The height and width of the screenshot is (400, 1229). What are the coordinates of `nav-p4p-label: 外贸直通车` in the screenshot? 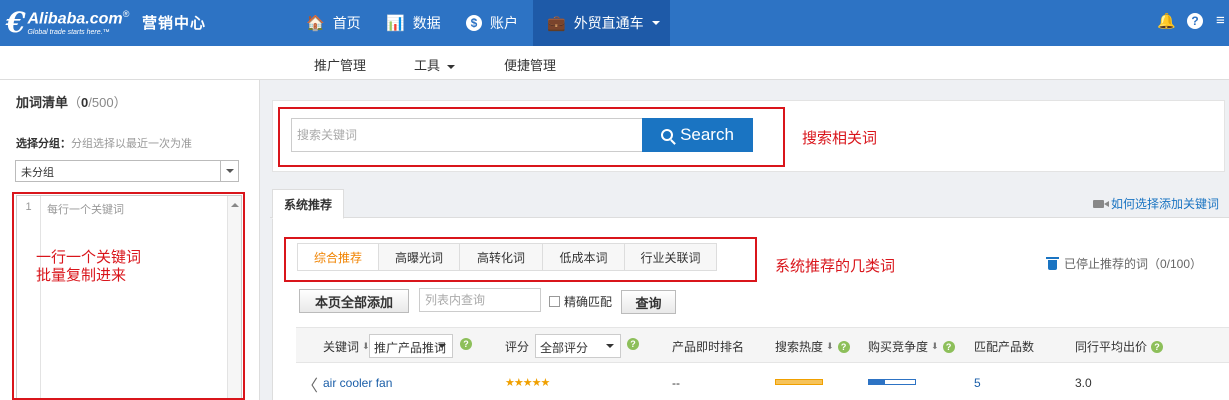 It's located at (608, 23).